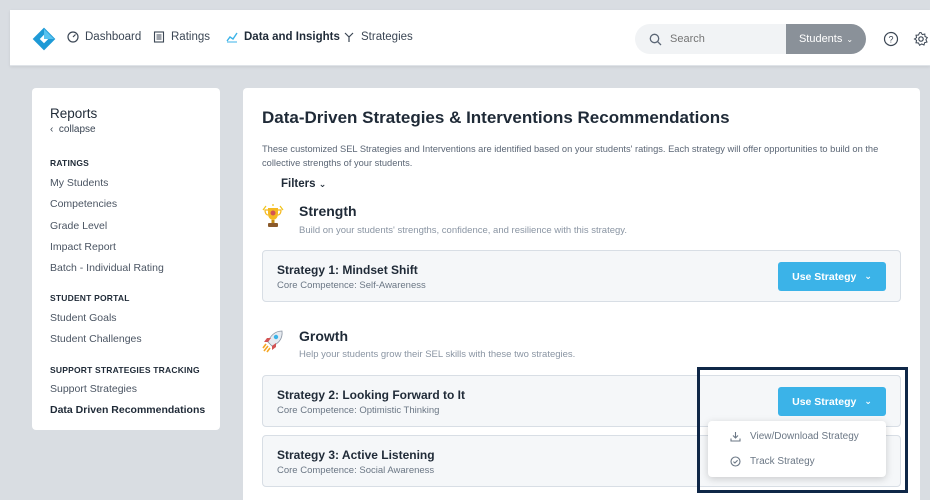 This screenshot has height=500, width=930. I want to click on sidebar-item-student-challenges: Student Challenges, so click(96, 339).